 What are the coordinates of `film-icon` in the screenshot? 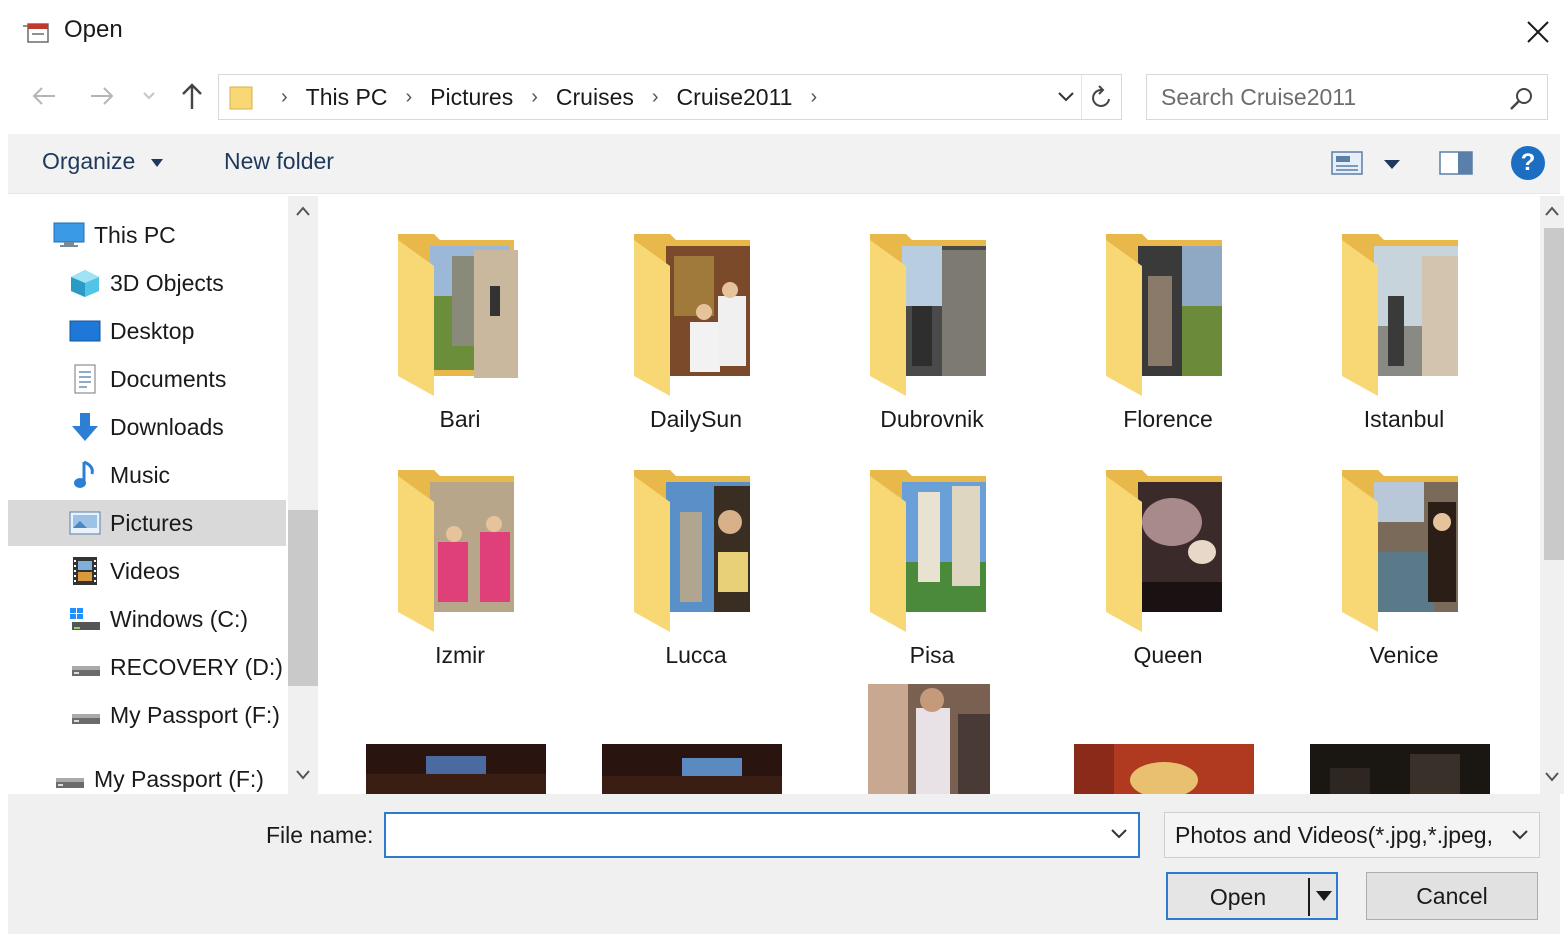 It's located at (85, 571).